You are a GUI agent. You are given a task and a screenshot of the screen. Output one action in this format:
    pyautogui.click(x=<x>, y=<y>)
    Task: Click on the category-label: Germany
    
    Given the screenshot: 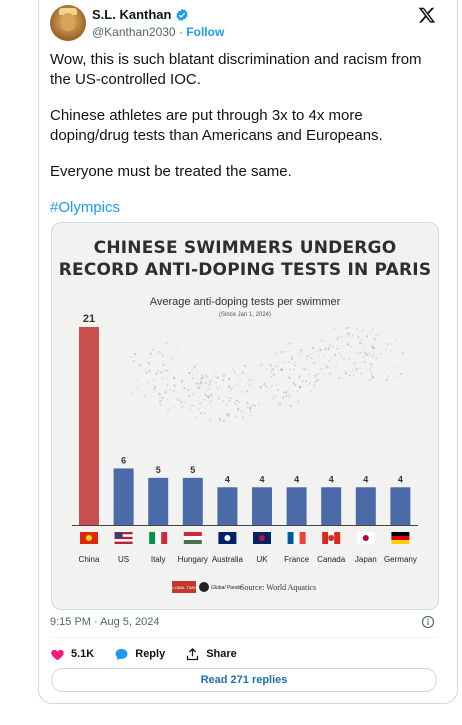 What is the action you would take?
    pyautogui.click(x=400, y=559)
    